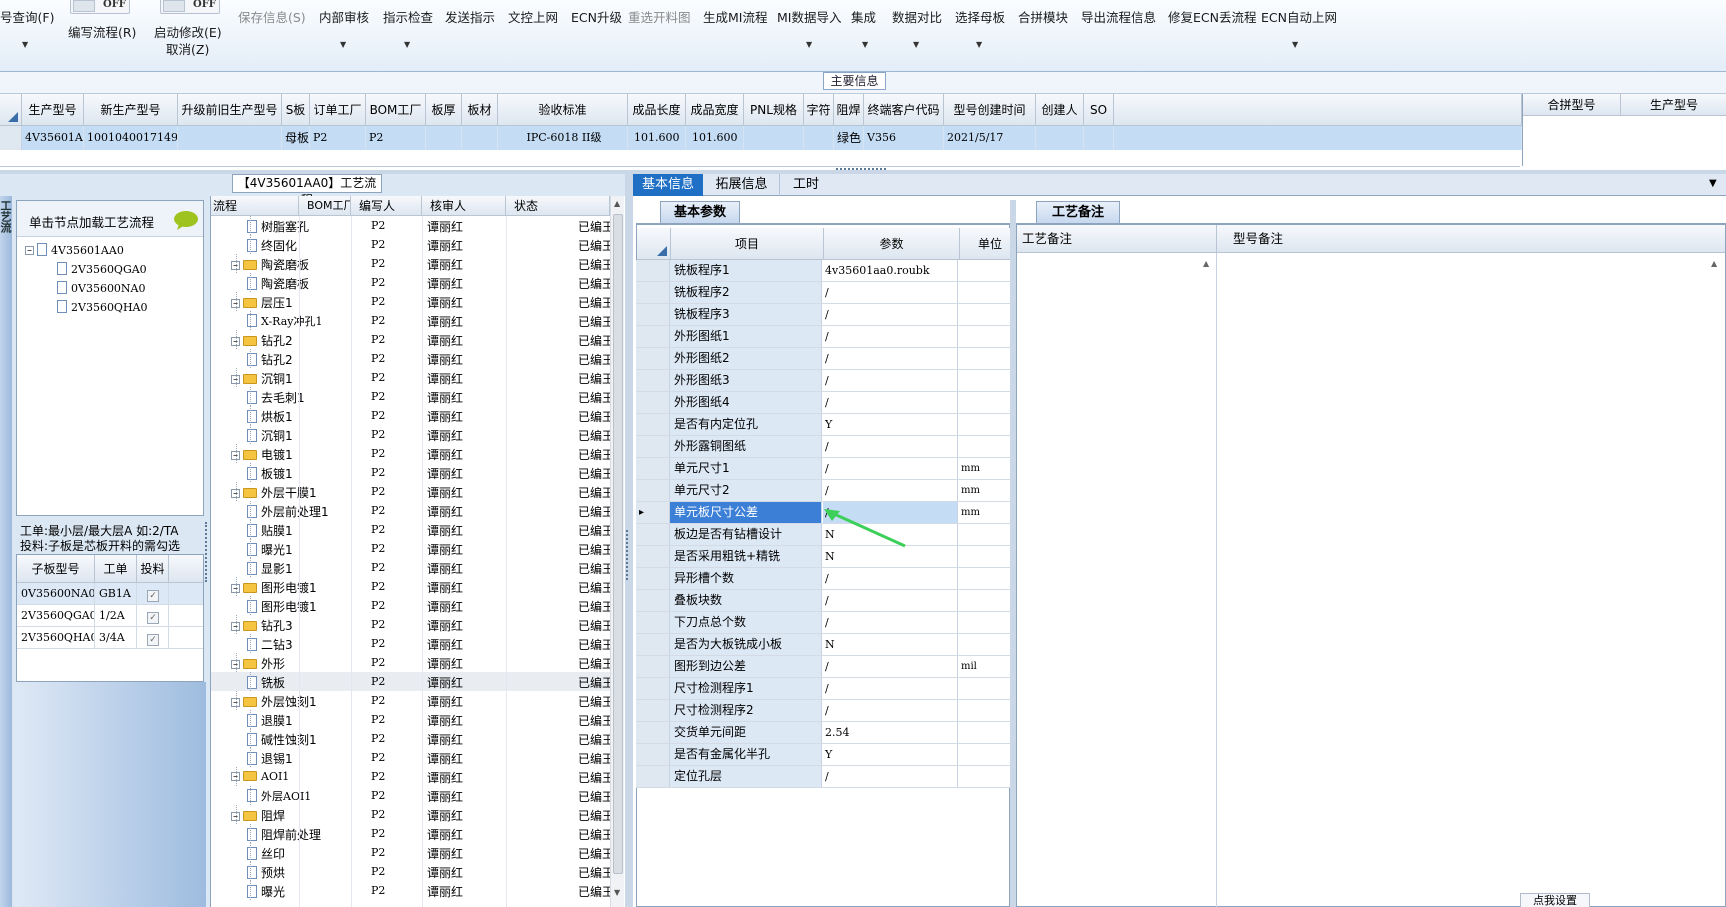  I want to click on flow-col-header: 核审人, so click(464, 206).